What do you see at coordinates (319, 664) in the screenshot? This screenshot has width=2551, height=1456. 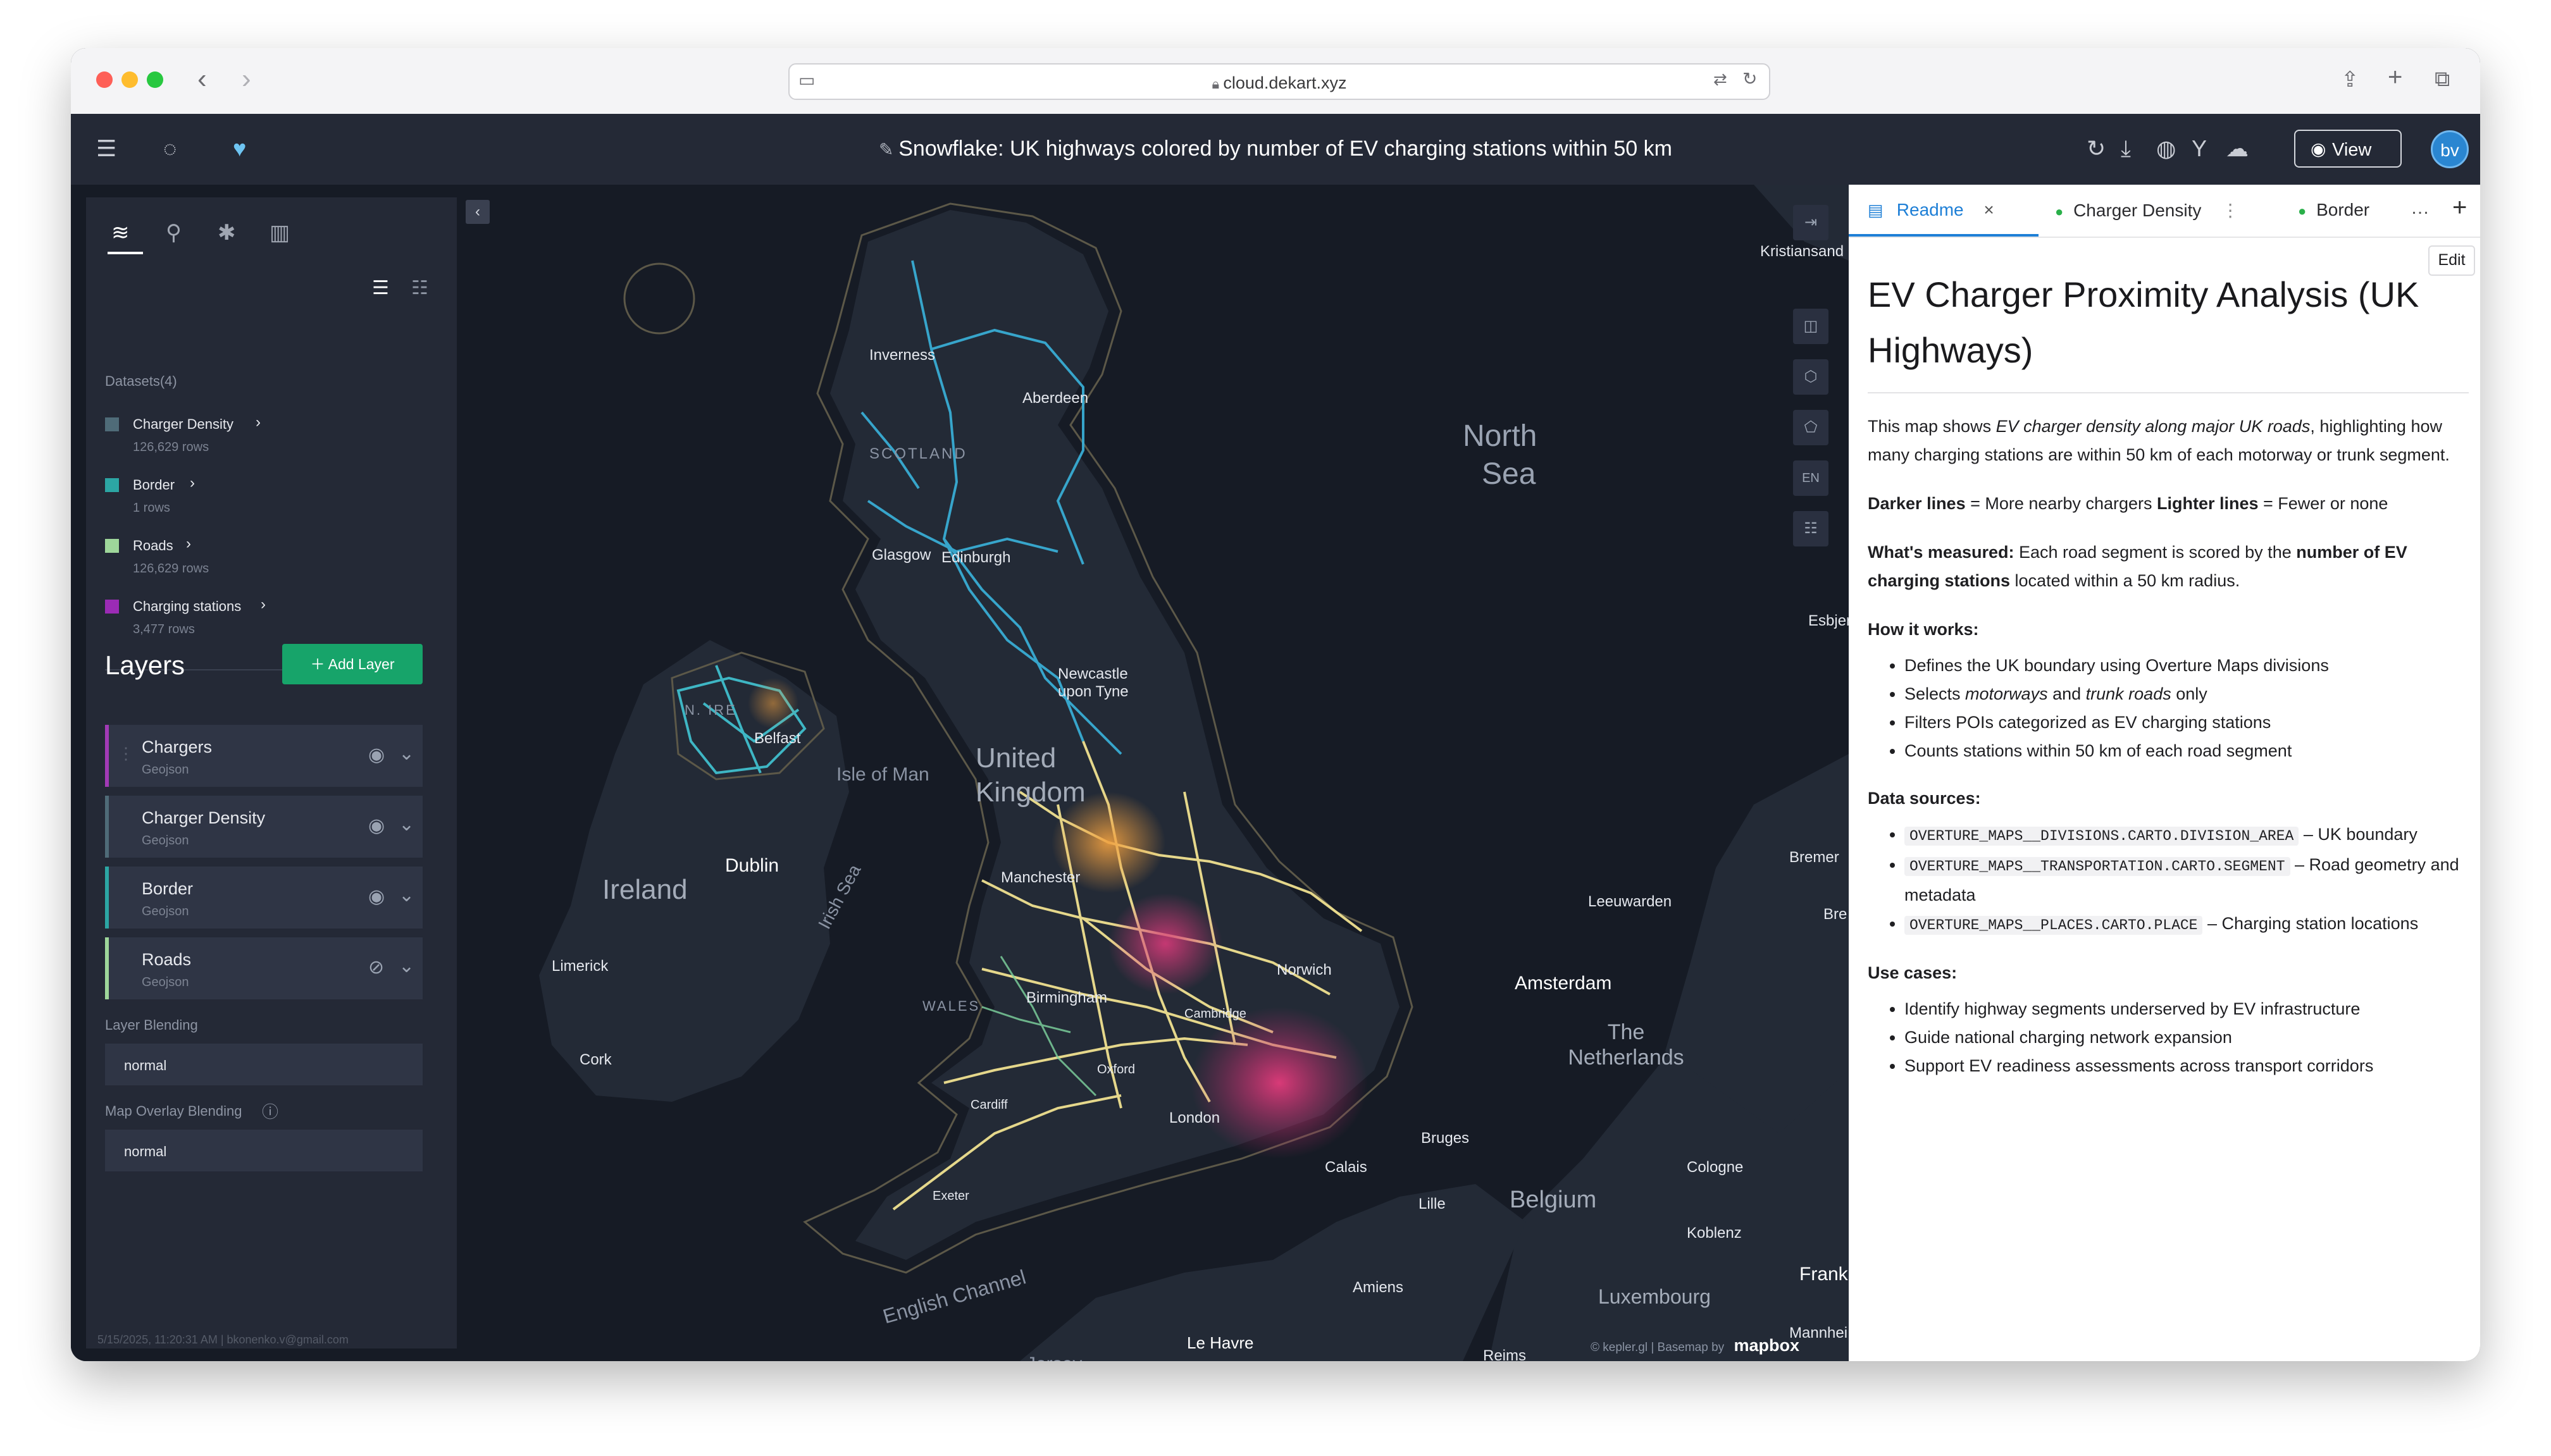 I see `plus-icon: ＋` at bounding box center [319, 664].